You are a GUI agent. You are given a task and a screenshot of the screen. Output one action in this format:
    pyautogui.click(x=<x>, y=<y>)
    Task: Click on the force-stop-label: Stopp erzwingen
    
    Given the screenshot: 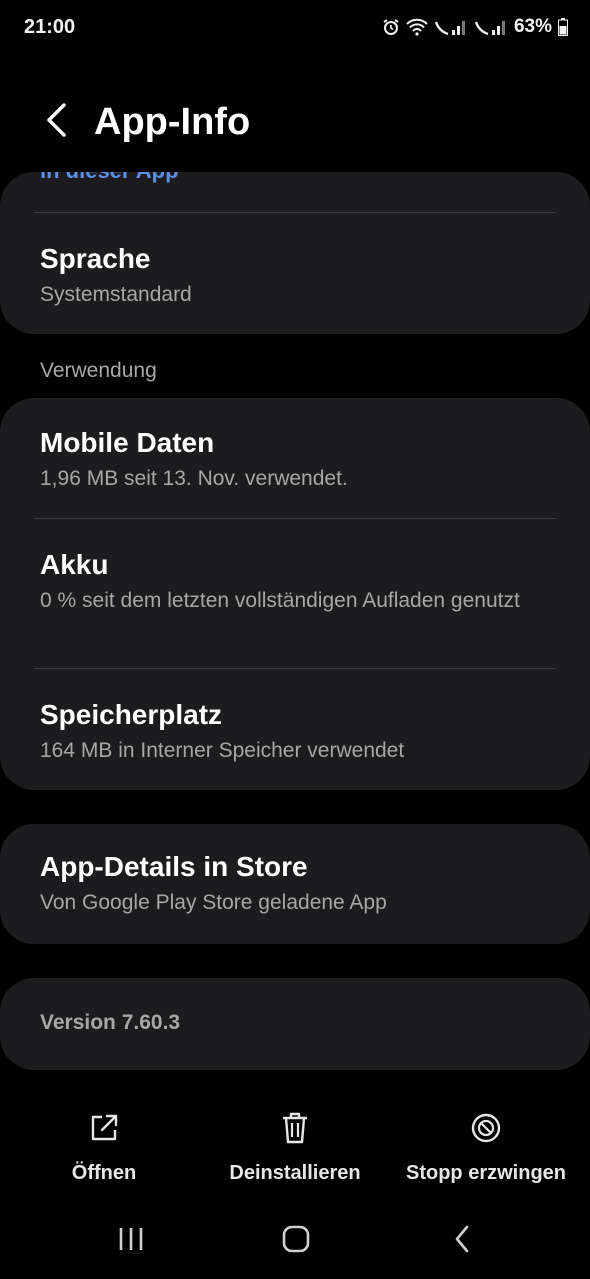 What is the action you would take?
    pyautogui.click(x=486, y=1173)
    